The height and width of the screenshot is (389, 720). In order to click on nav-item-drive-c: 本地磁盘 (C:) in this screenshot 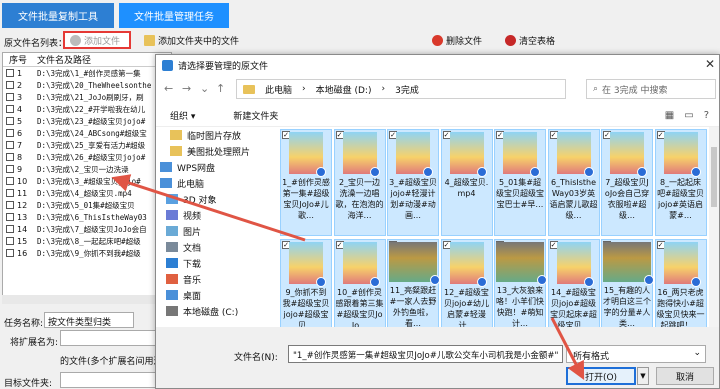, I will do `click(216, 311)`.